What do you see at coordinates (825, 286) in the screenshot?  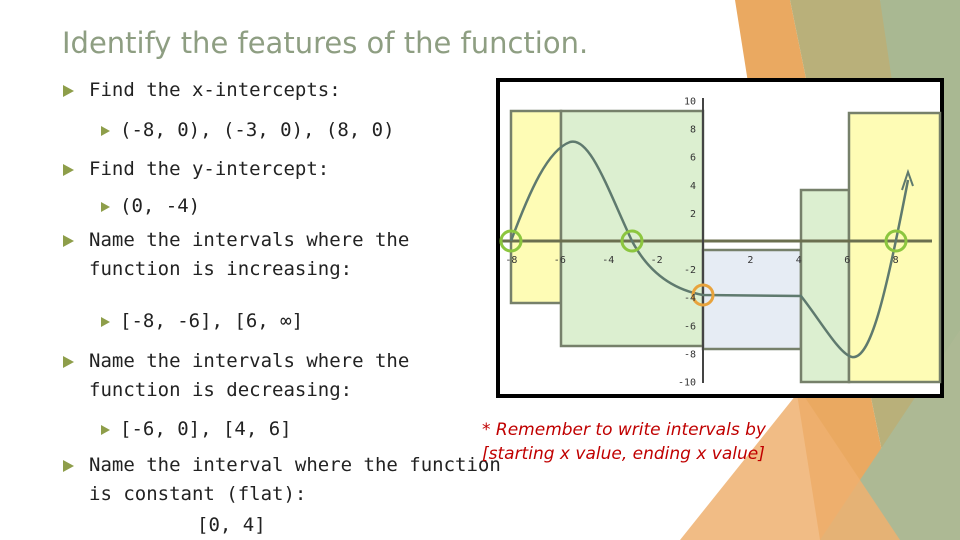 I see `decreasing-region-right` at bounding box center [825, 286].